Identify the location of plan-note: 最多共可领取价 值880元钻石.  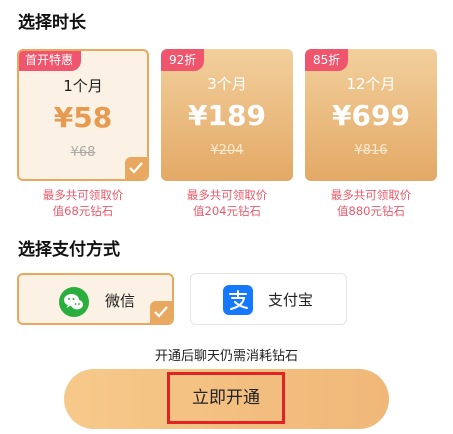
(371, 203).